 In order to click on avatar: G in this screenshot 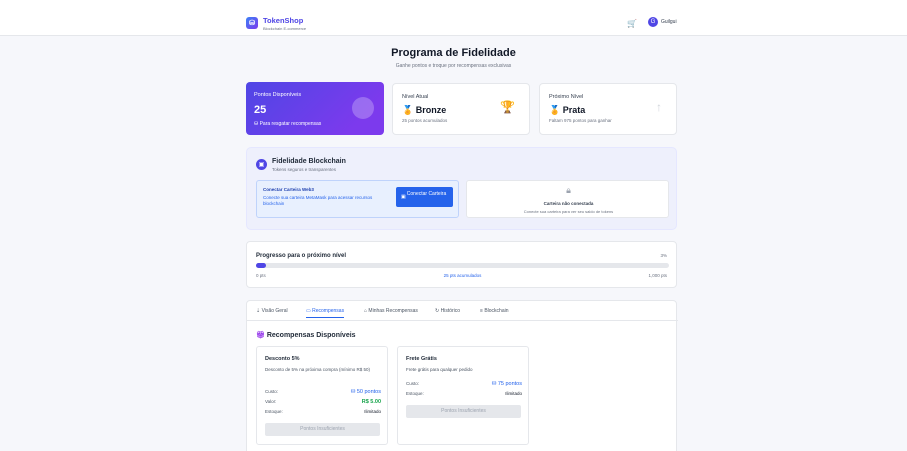, I will do `click(653, 22)`.